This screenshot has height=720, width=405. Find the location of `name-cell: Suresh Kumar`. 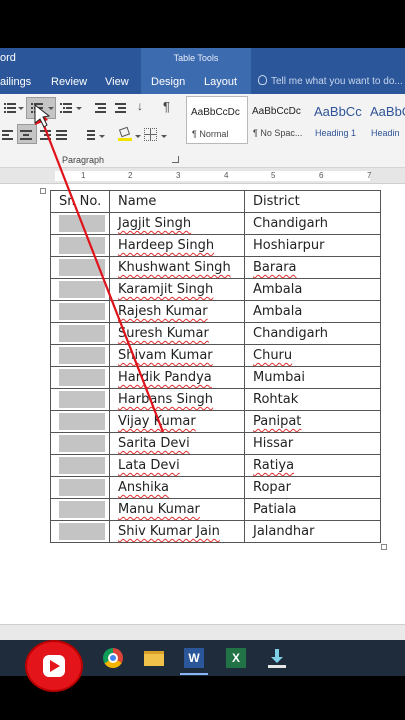

name-cell: Suresh Kumar is located at coordinates (177, 333).